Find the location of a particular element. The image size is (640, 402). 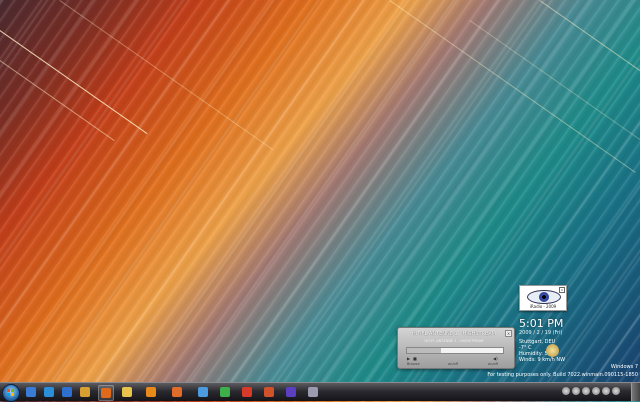

picture-gadget: × iRadio · 2009 is located at coordinates (543, 298).